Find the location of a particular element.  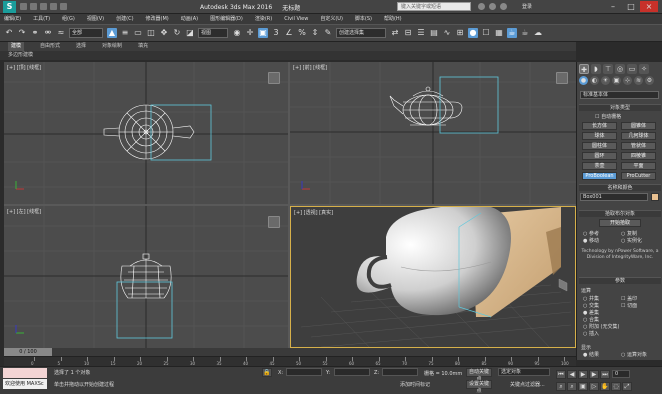

zoom-icon: ⌕ is located at coordinates (561, 386).